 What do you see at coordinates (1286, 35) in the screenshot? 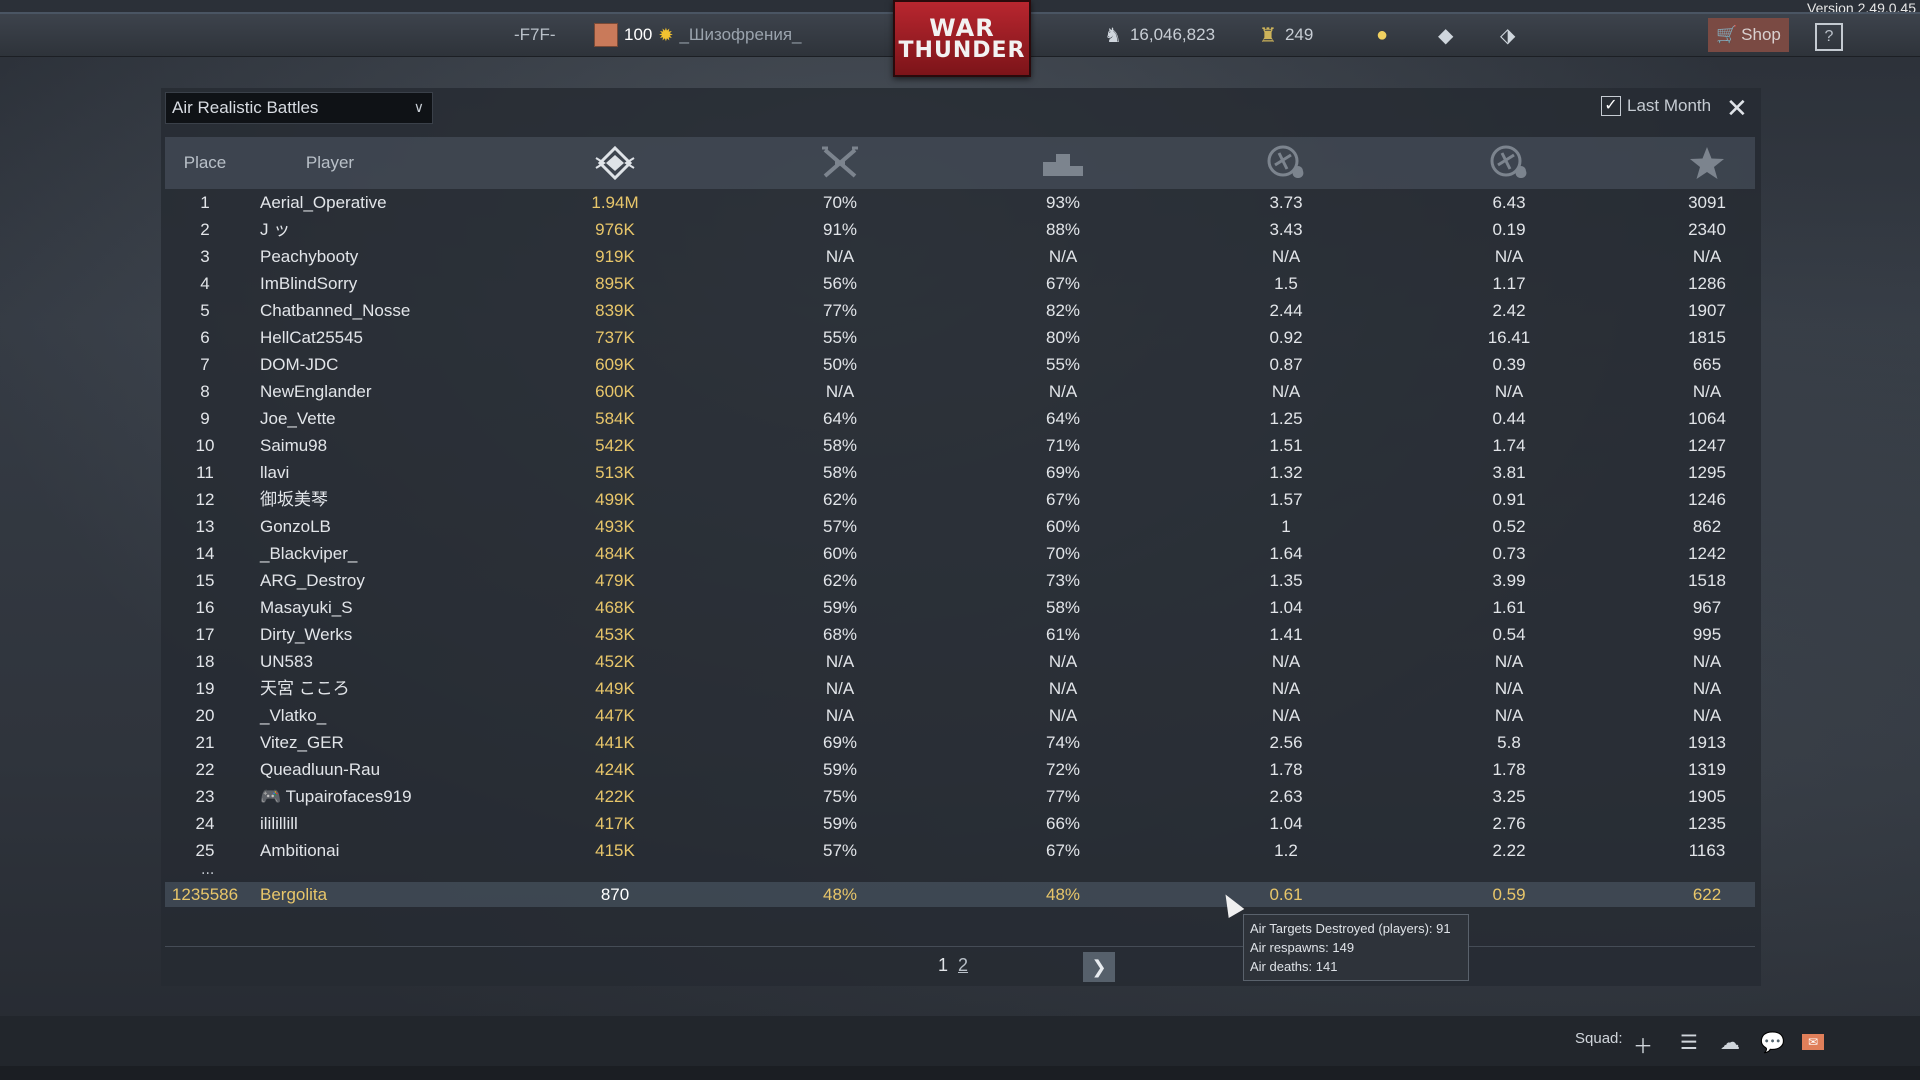
I see `golden-eagles: ♜ 249` at bounding box center [1286, 35].